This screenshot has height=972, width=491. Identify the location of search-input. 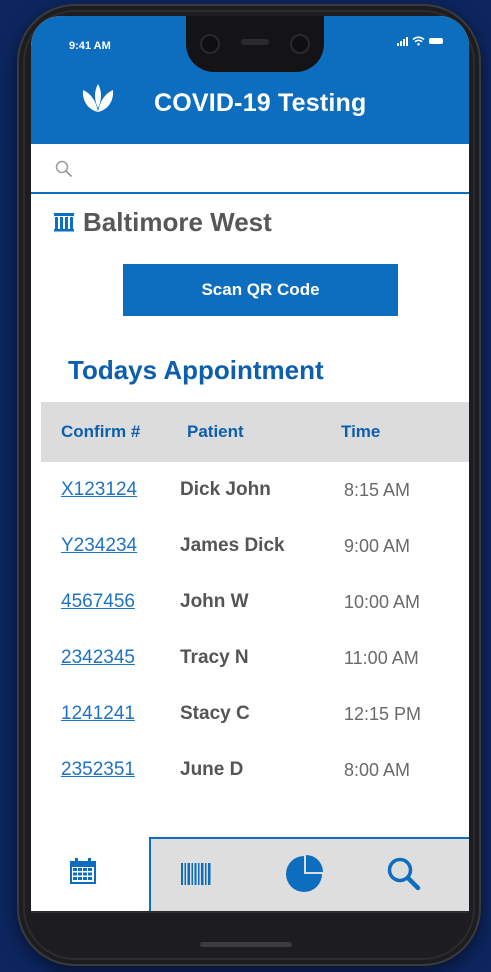
(270, 169).